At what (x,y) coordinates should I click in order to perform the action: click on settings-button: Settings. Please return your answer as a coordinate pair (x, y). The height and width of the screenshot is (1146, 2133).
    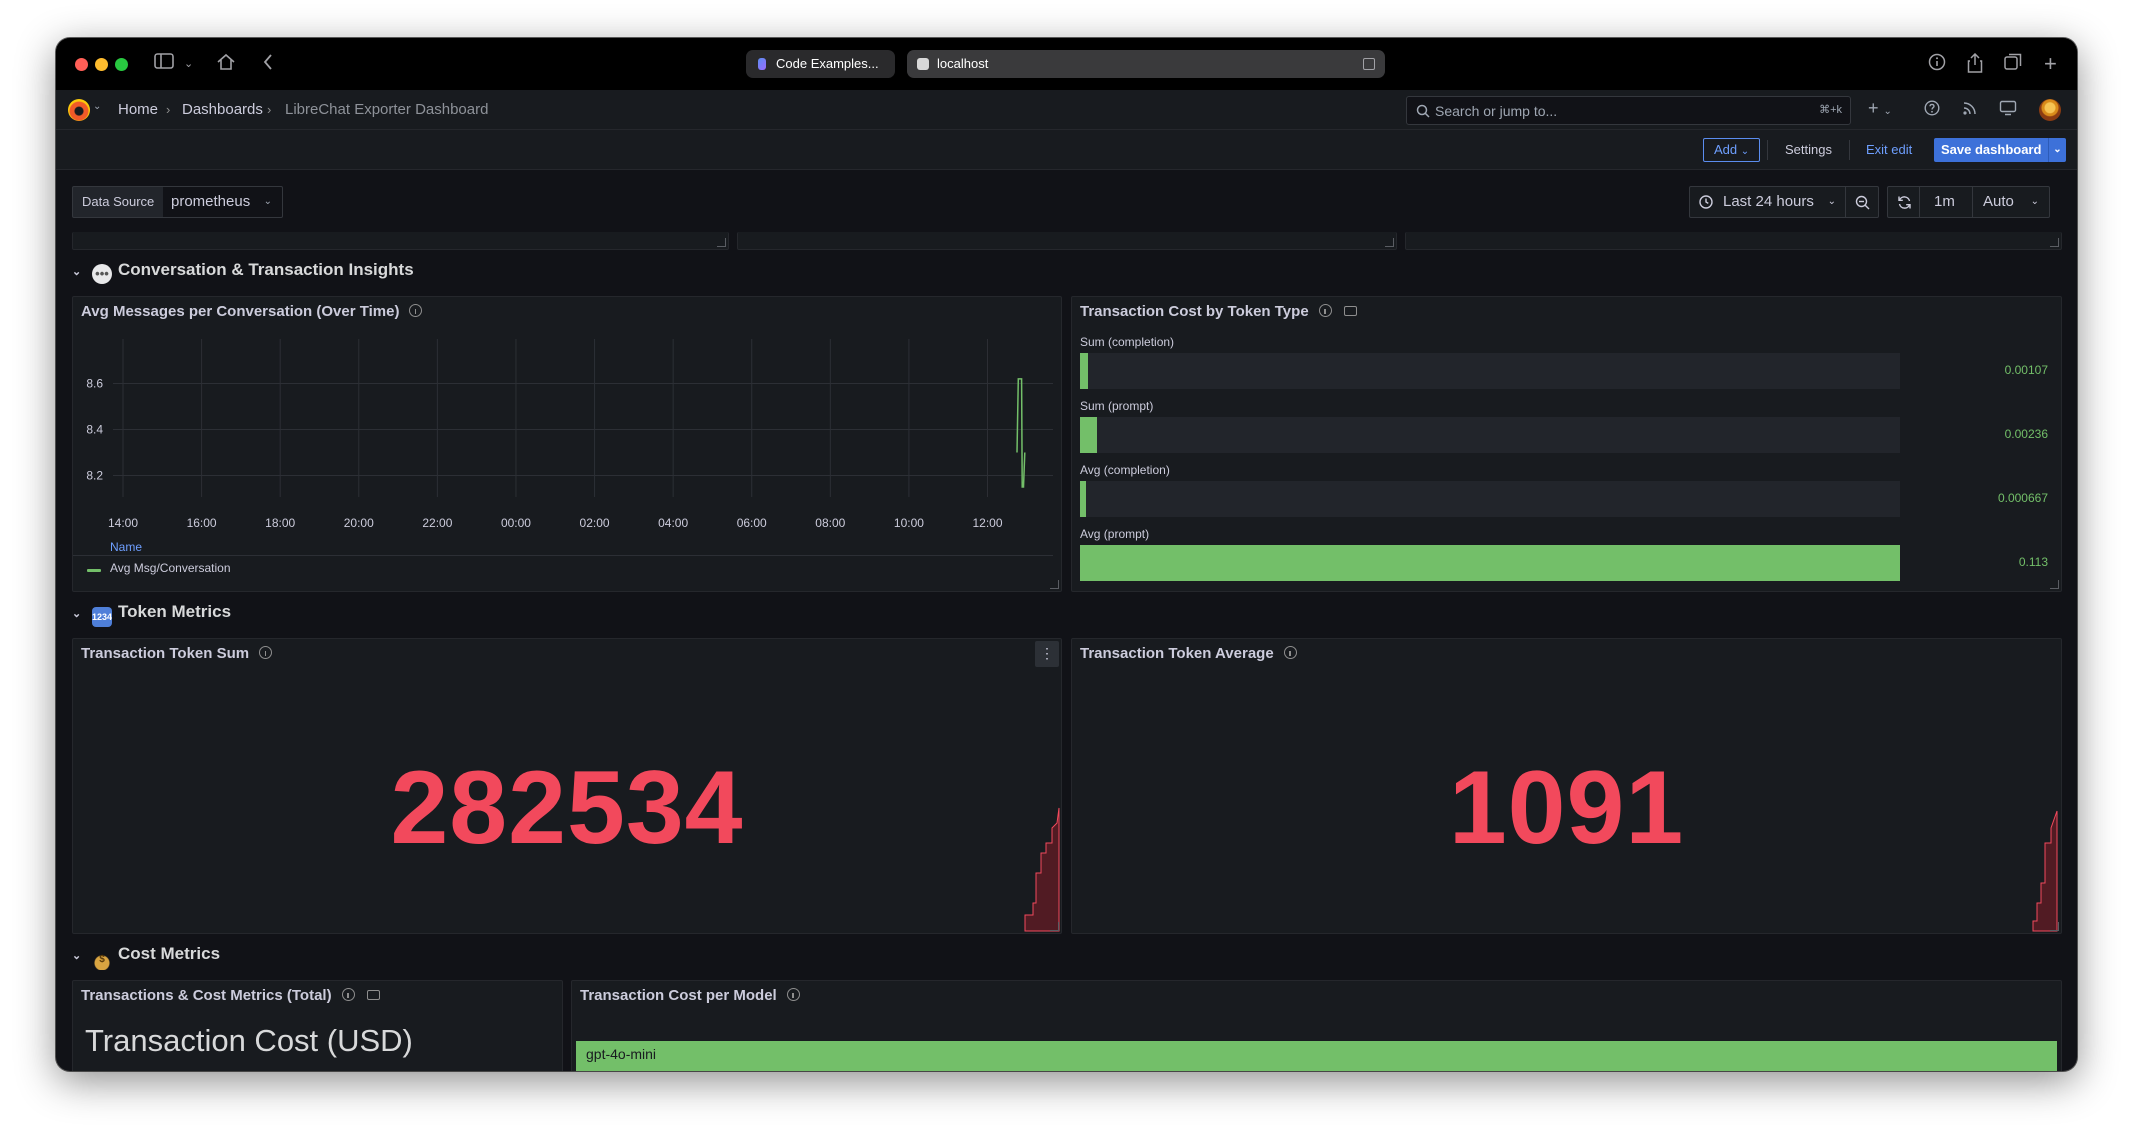
    Looking at the image, I should click on (1808, 150).